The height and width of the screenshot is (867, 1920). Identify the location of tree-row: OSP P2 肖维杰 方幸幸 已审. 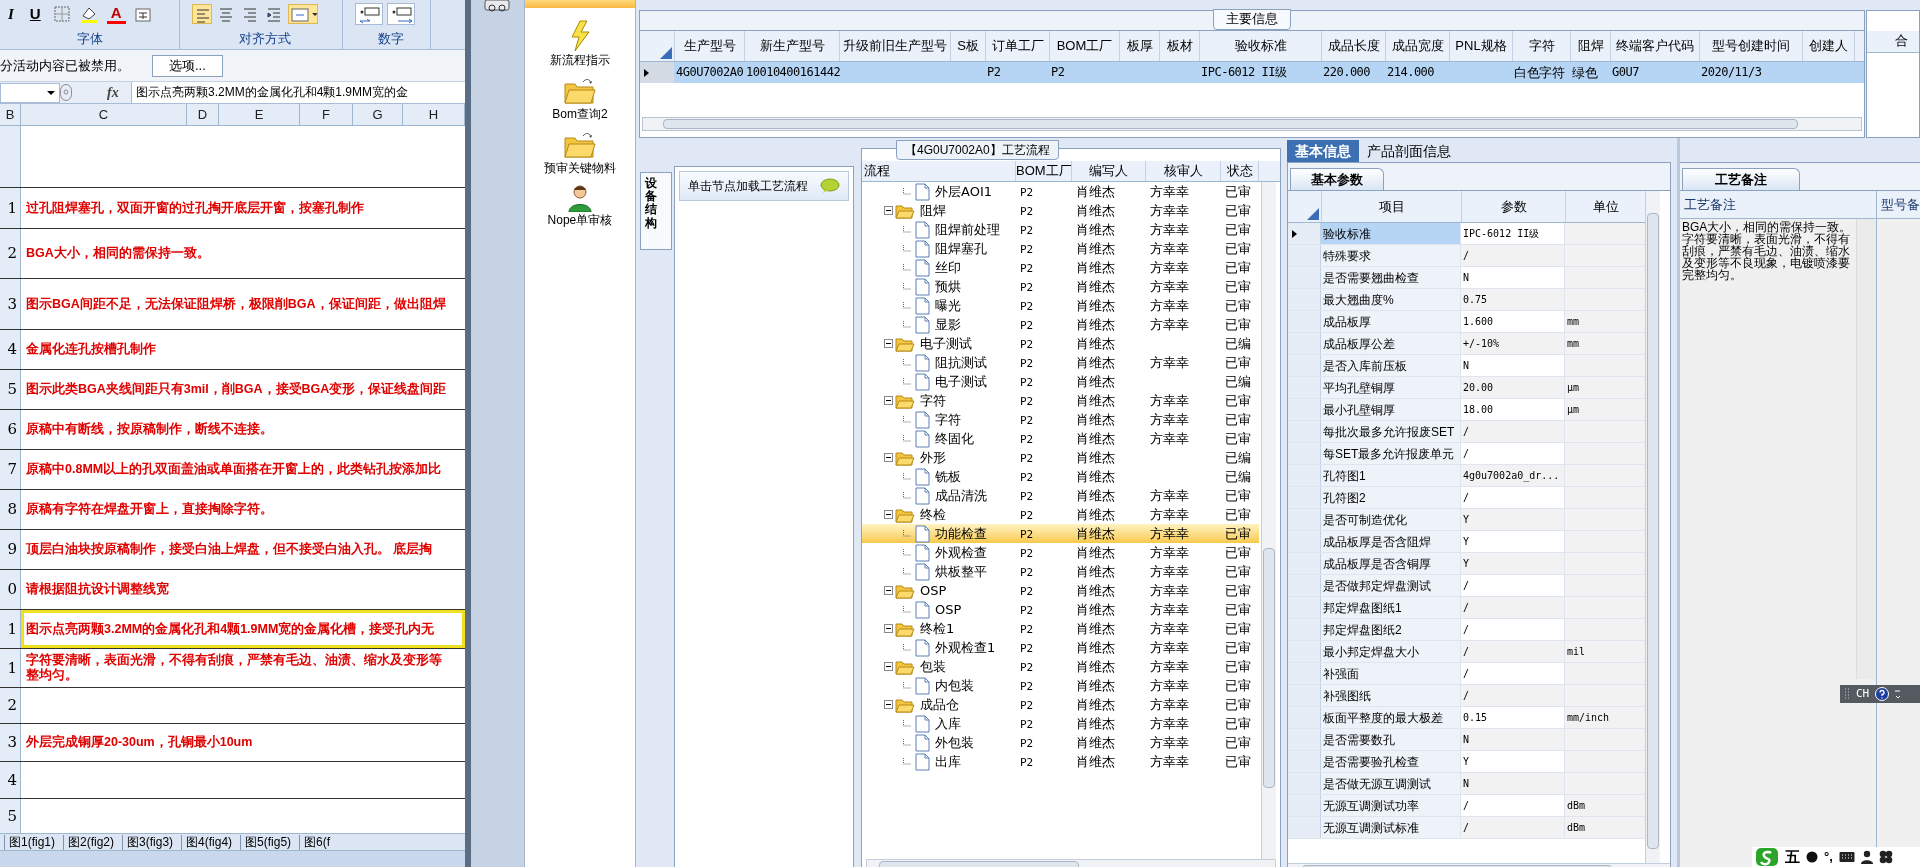
(1060, 590).